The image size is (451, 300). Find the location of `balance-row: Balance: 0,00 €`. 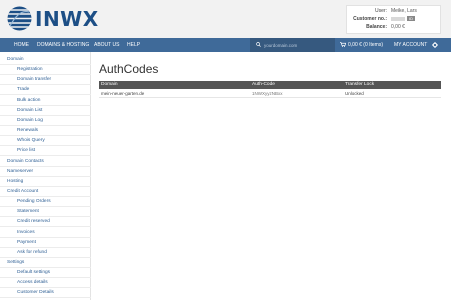

balance-row: Balance: 0,00 € is located at coordinates (394, 27).